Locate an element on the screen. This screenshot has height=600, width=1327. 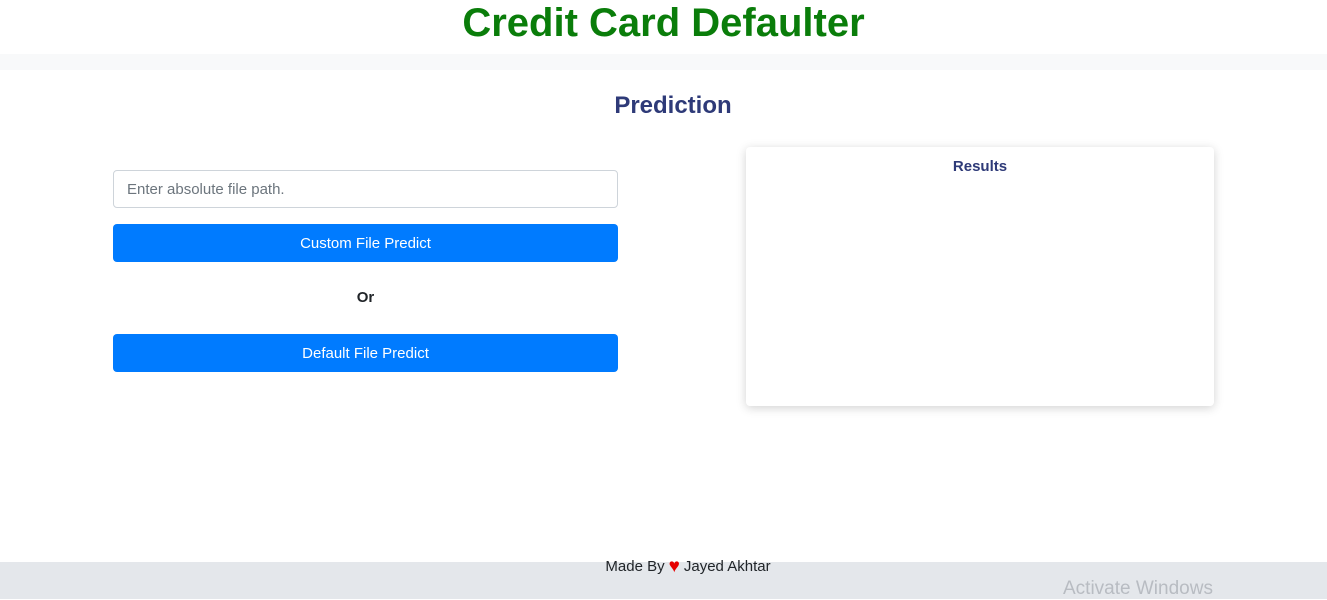
prediction-title: Prediction is located at coordinates (673, 105).